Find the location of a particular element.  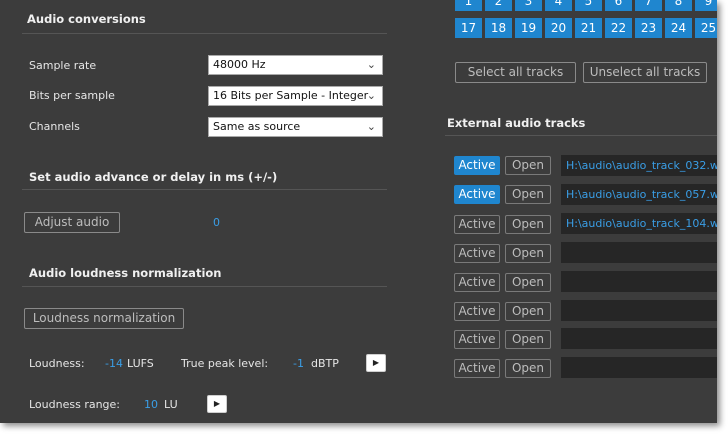

track-number-tile: 18 is located at coordinates (498, 28).